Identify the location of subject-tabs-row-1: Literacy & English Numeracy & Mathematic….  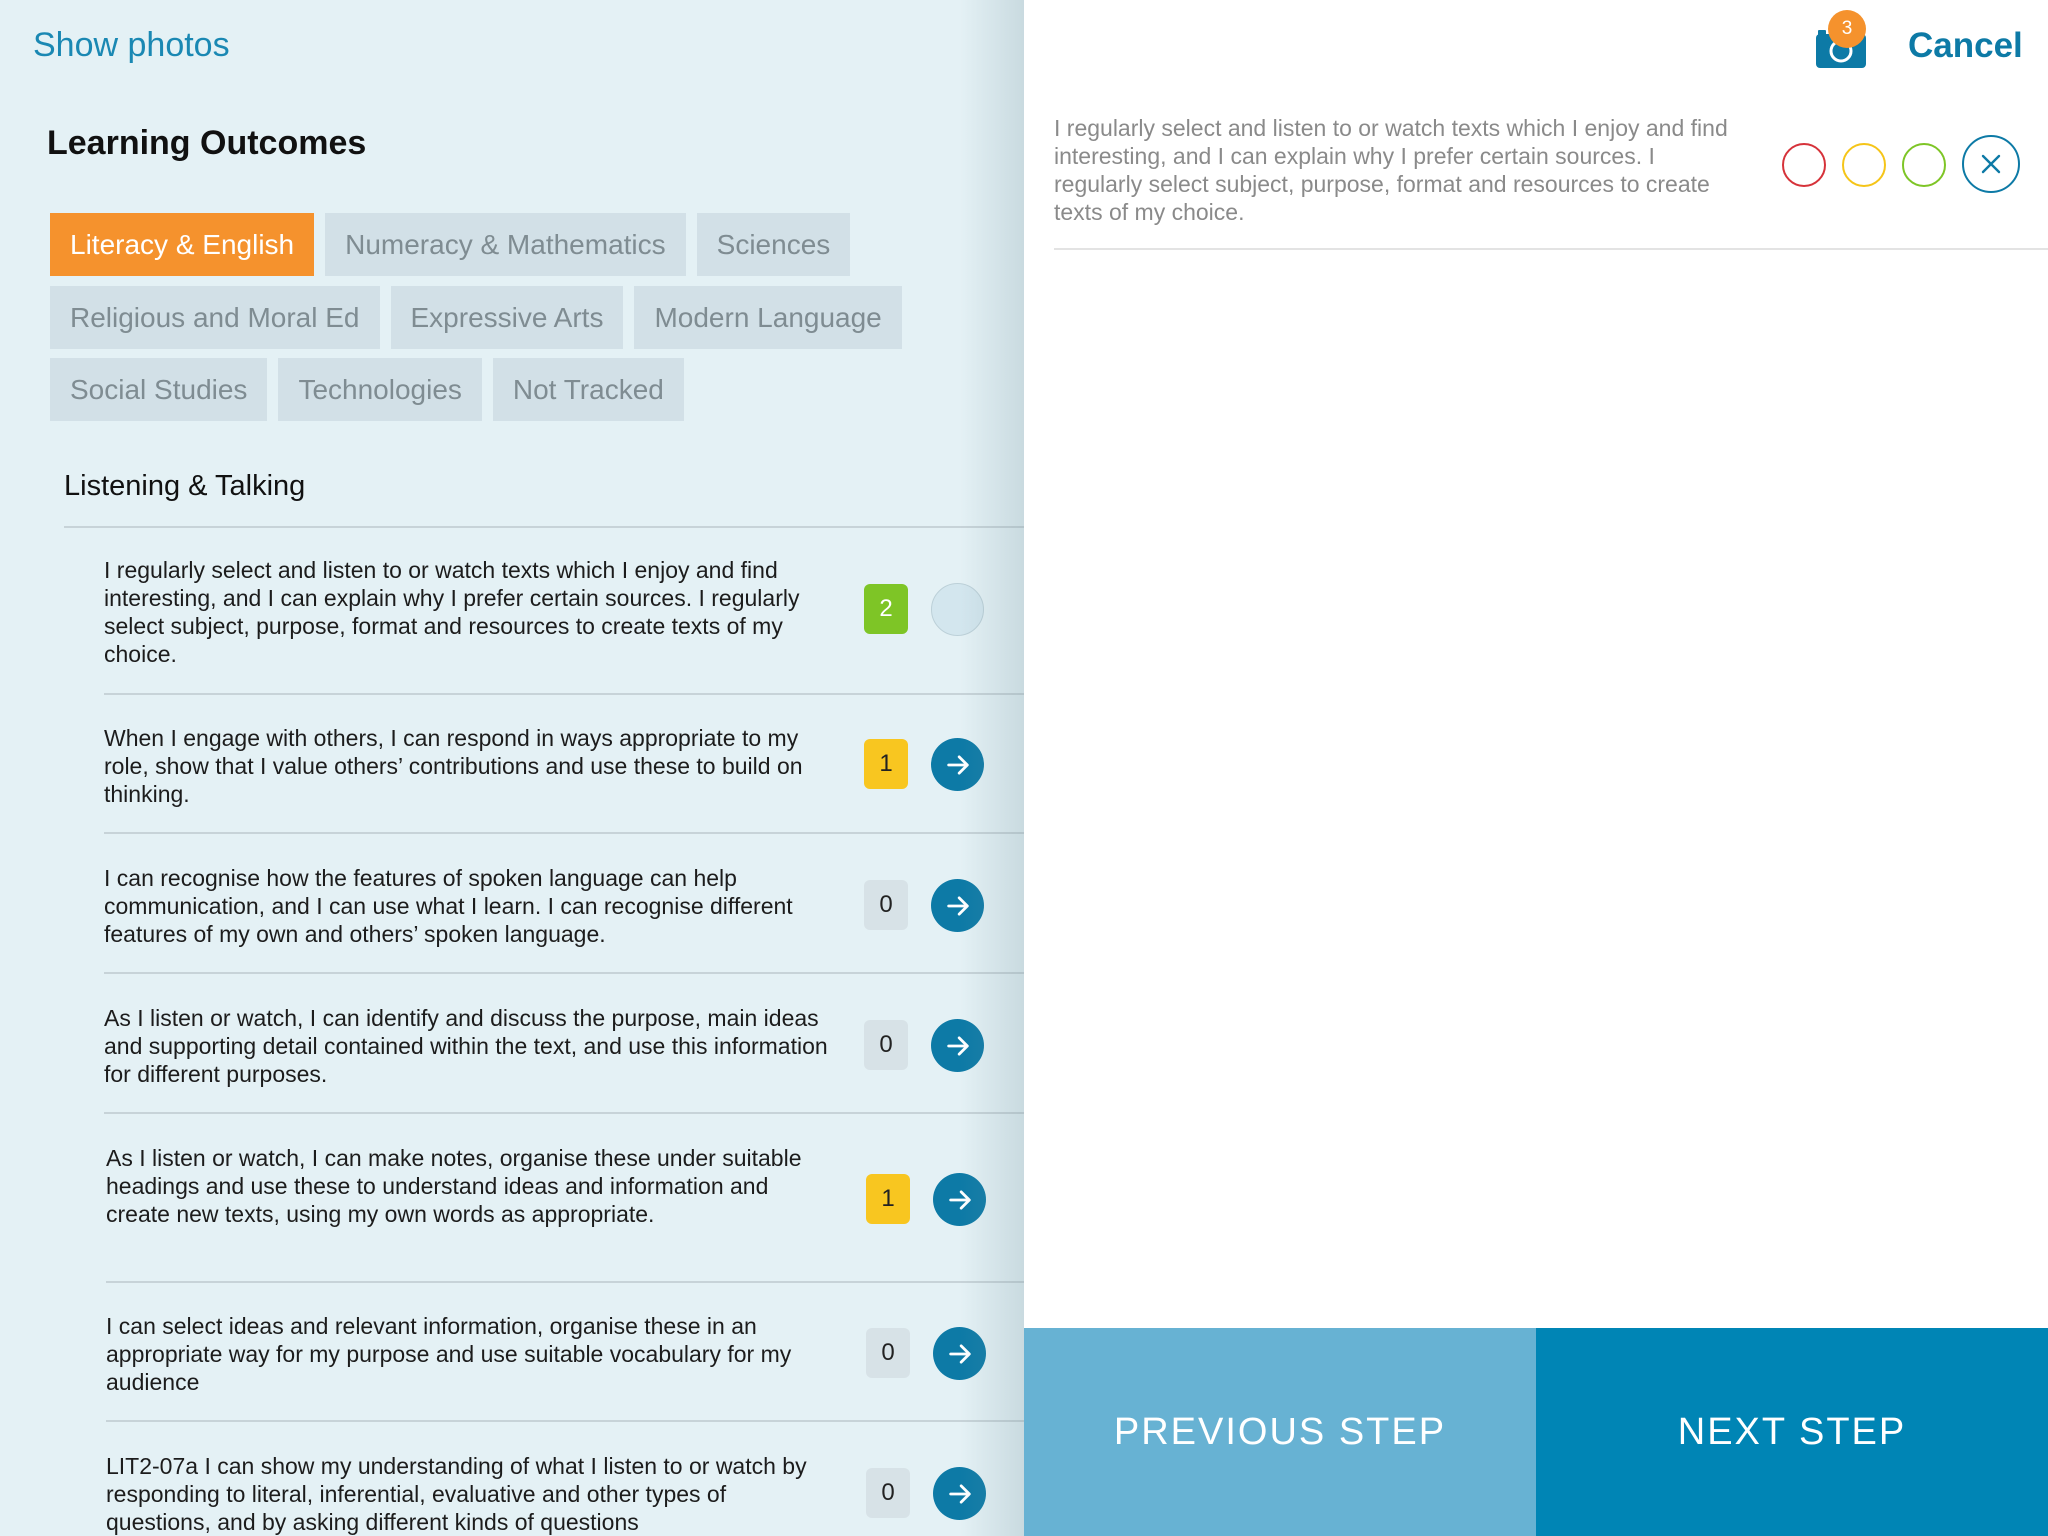
(450, 244).